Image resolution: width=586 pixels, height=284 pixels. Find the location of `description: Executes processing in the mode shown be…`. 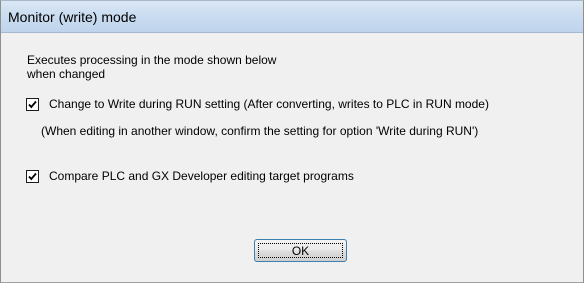

description: Executes processing in the mode shown be… is located at coordinates (151, 67).